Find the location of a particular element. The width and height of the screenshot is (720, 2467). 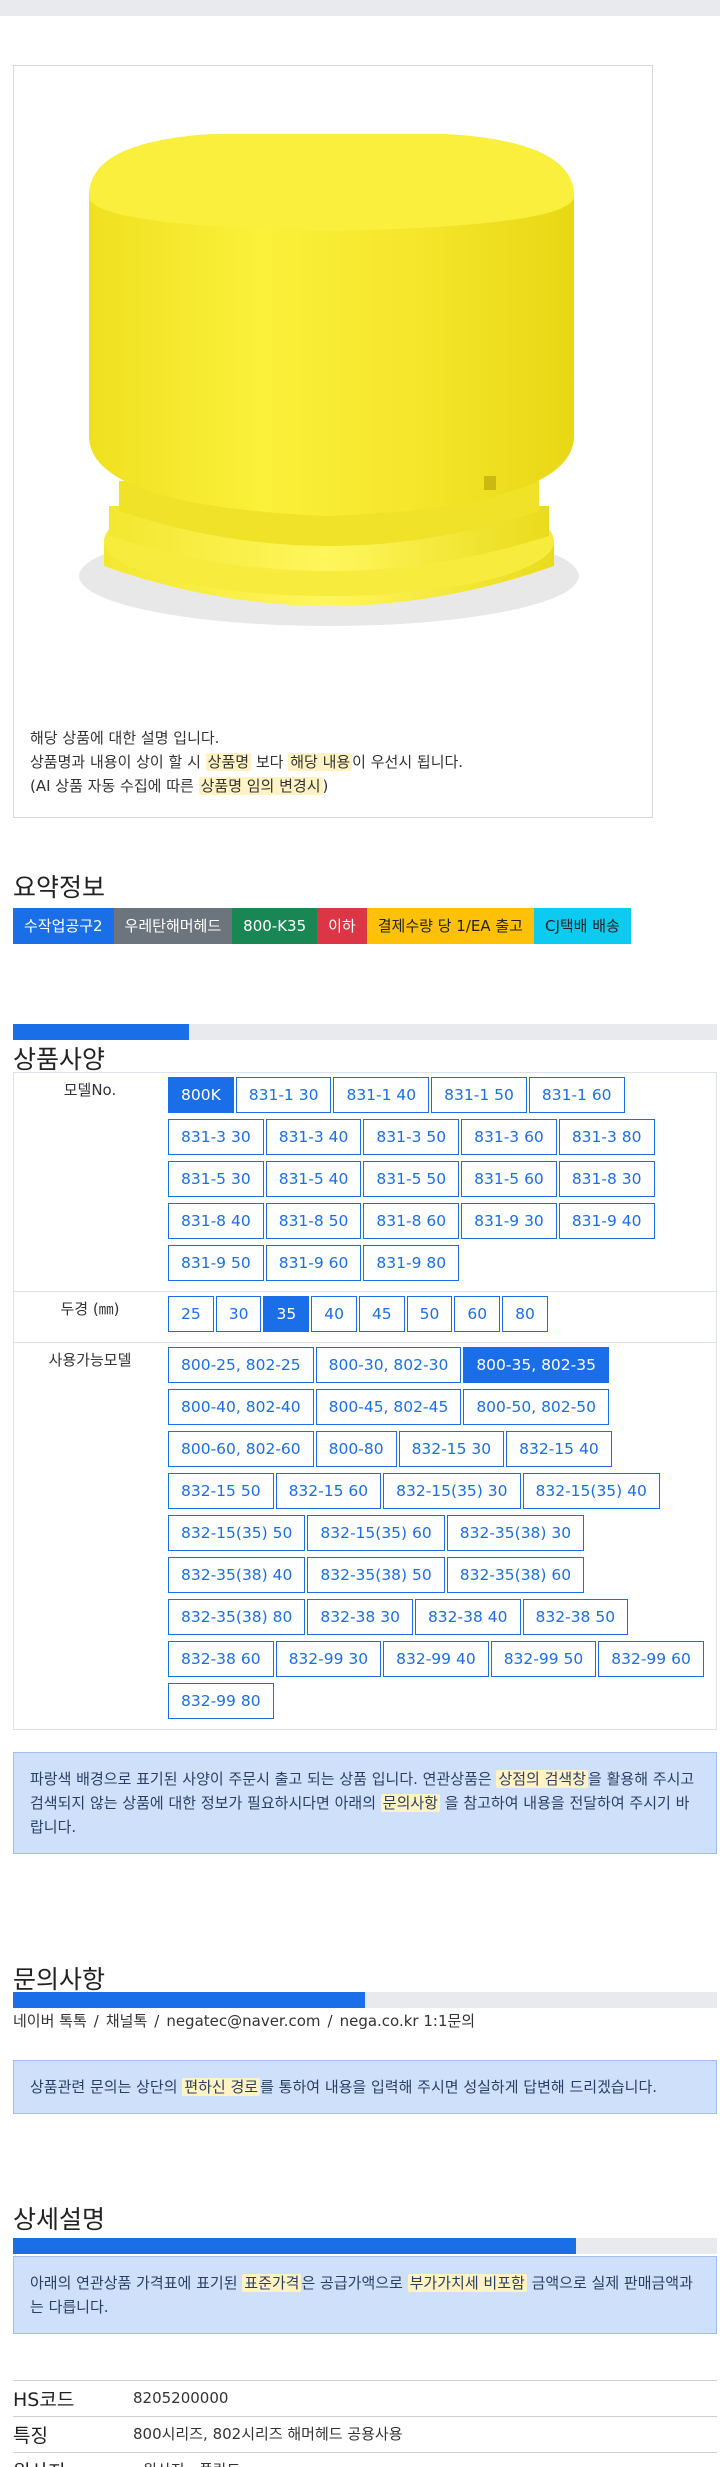

note-highlight: 부가가치세 비포함 is located at coordinates (467, 2283).